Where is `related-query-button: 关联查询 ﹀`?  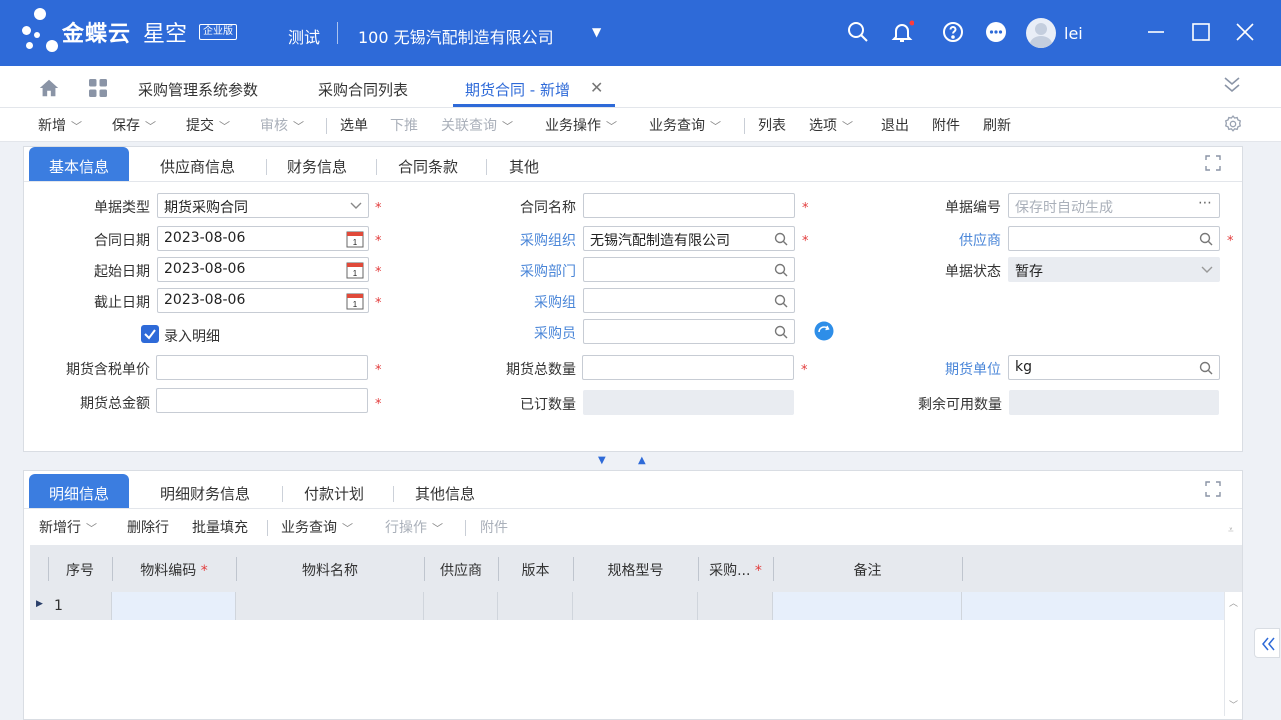
related-query-button: 关联查询 ﹀ is located at coordinates (477, 125).